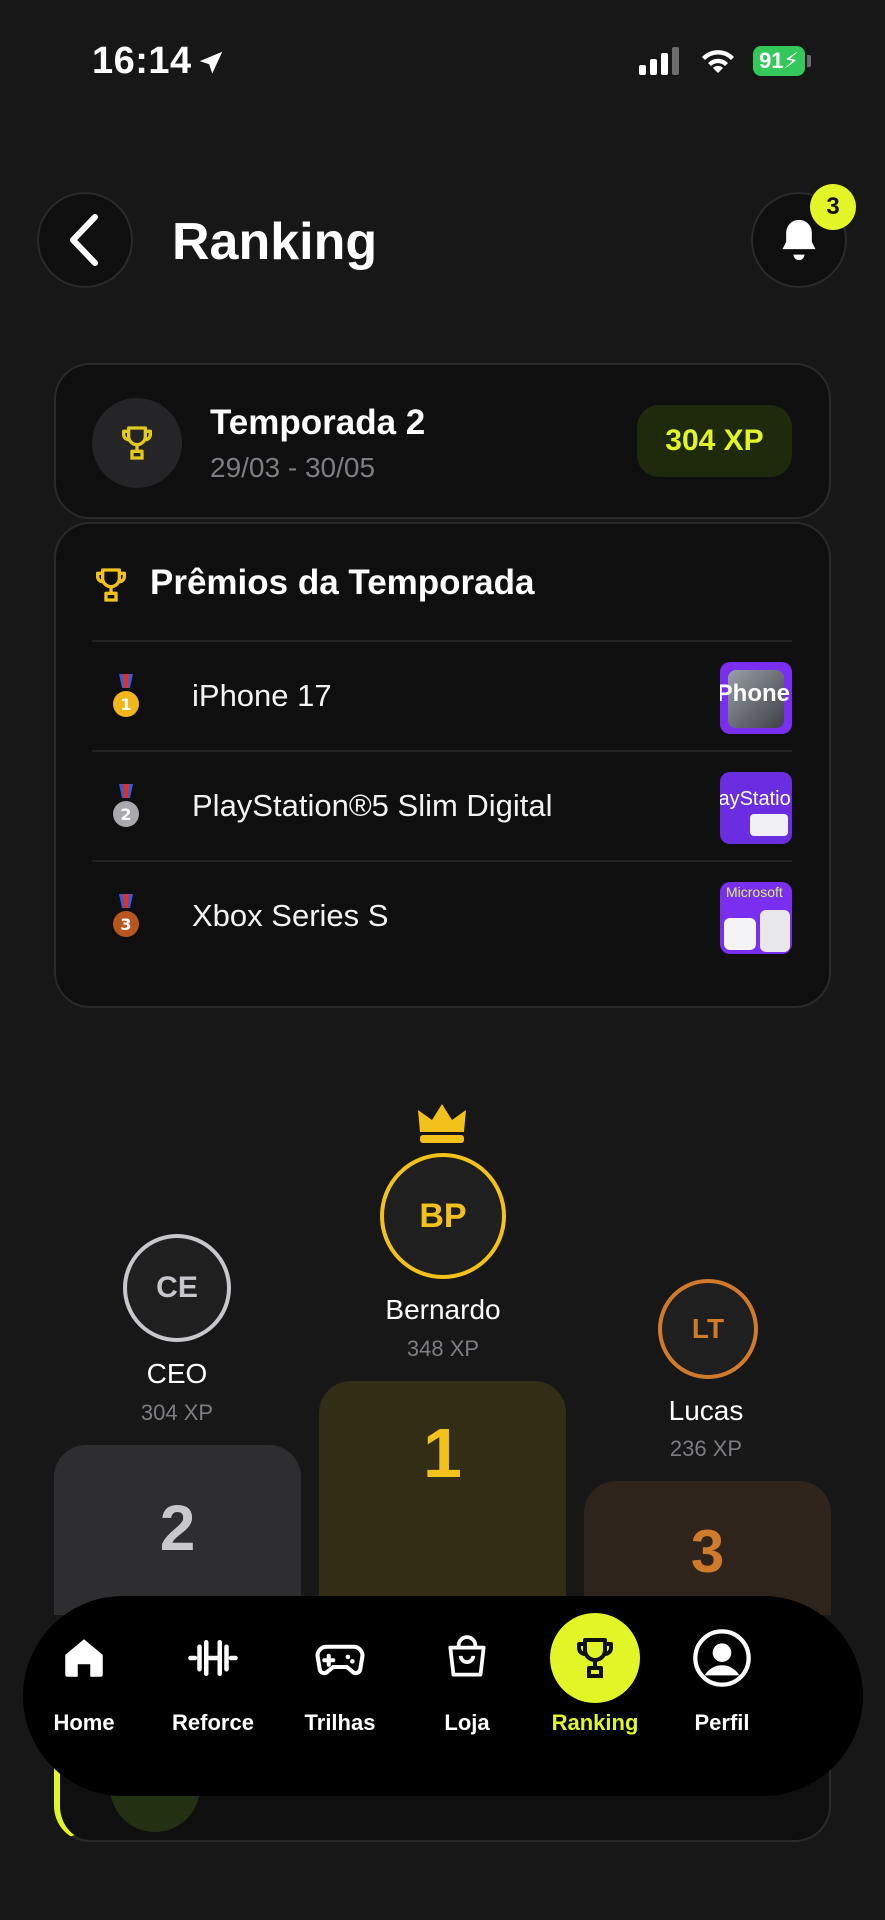 The width and height of the screenshot is (885, 1920). I want to click on season-trophy-avatar, so click(137, 443).